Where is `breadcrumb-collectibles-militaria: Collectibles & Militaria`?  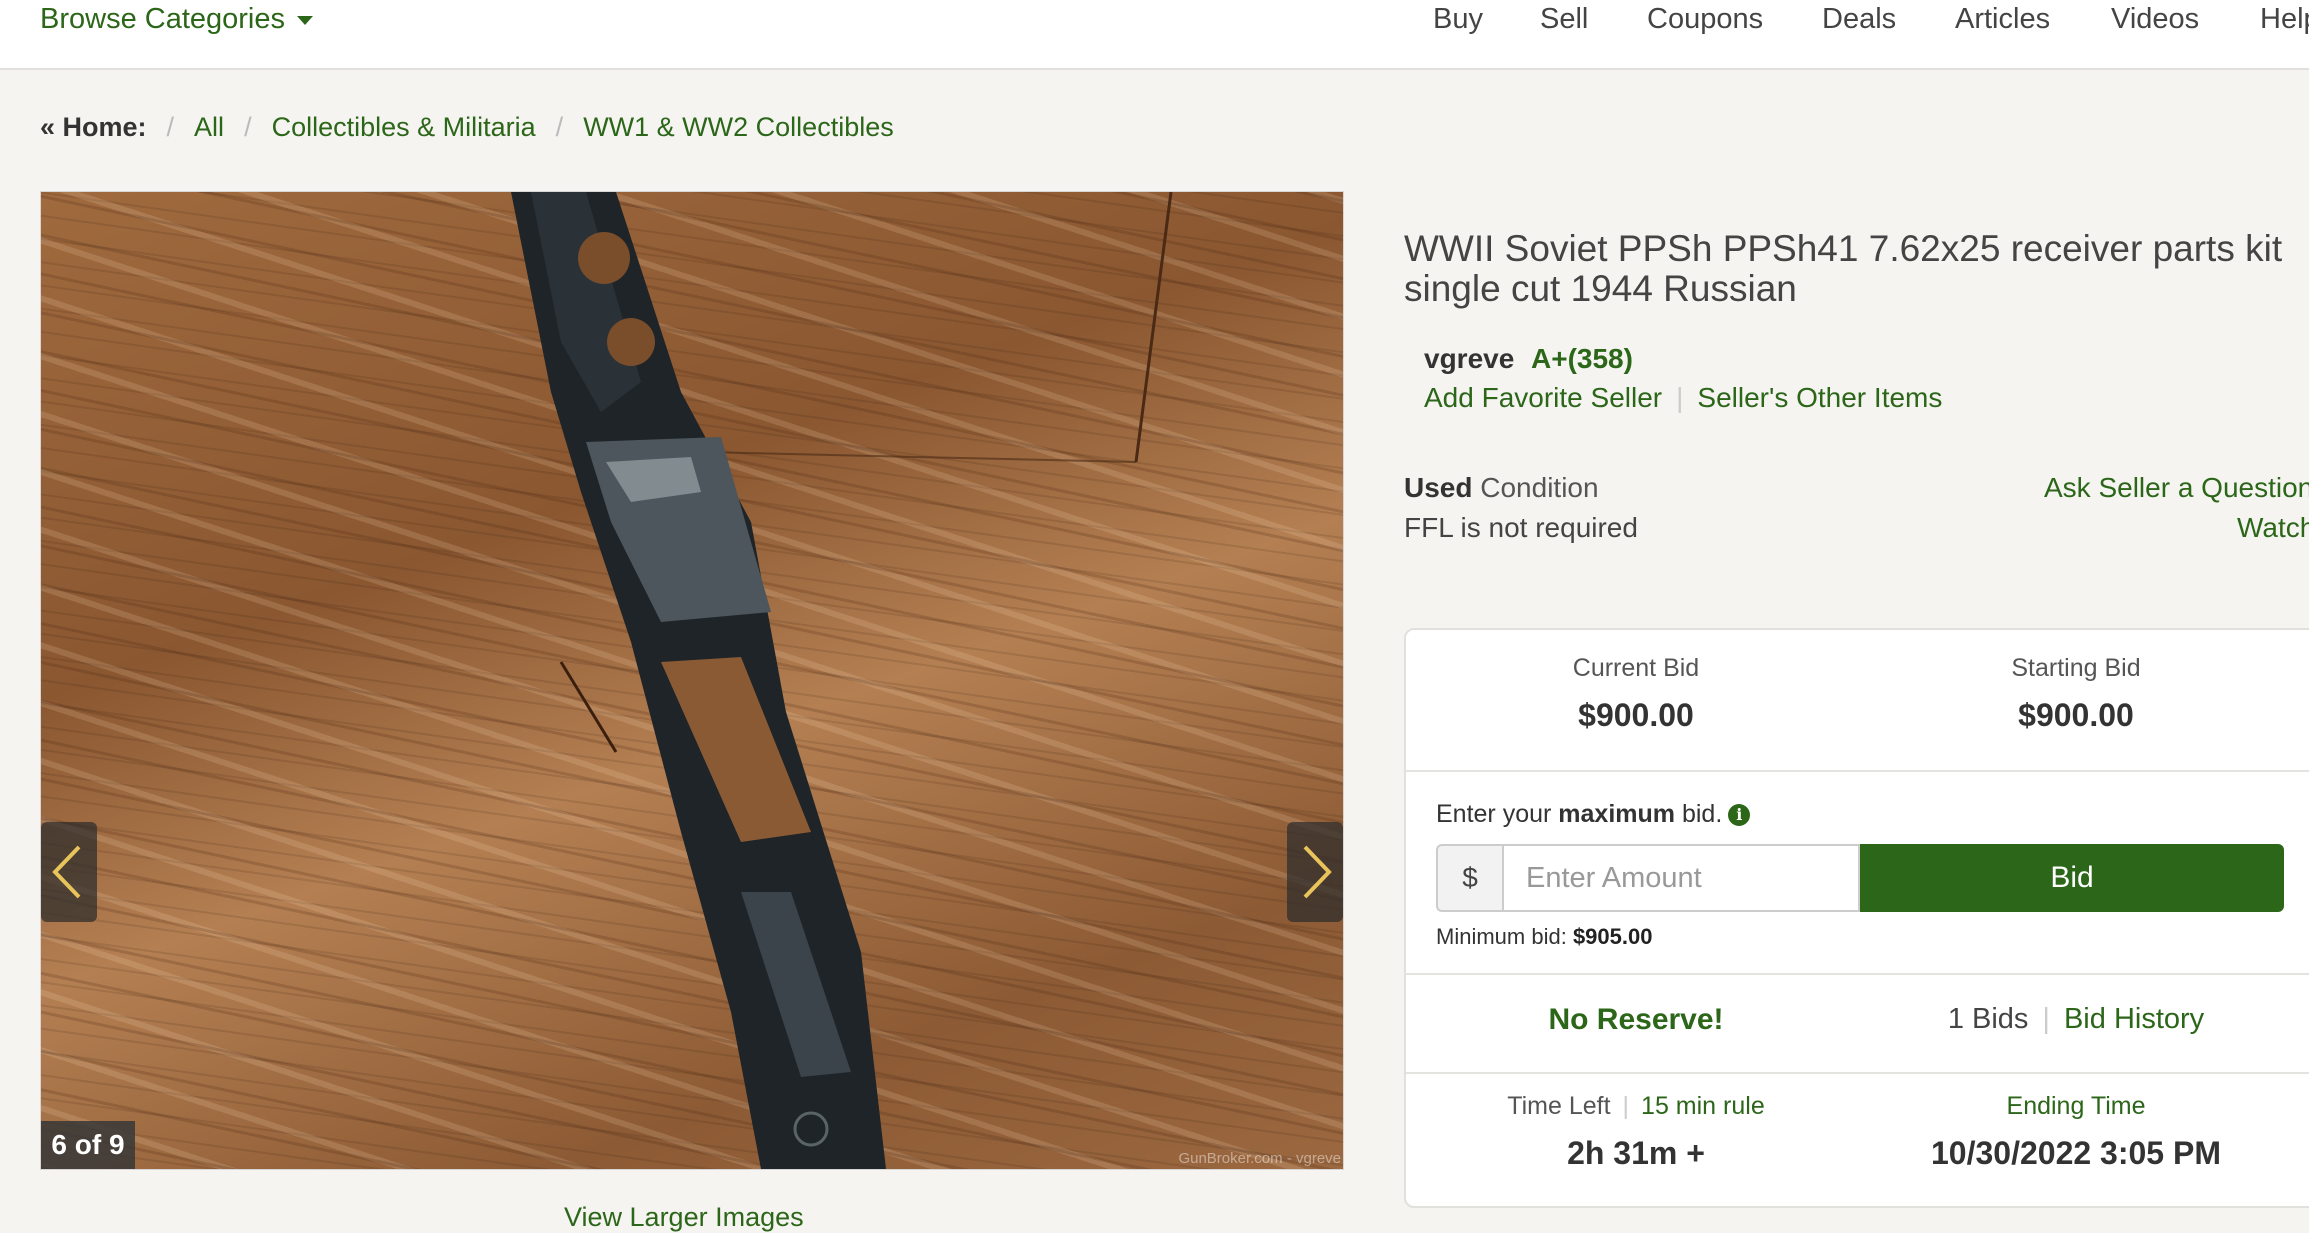
breadcrumb-collectibles-militaria: Collectibles & Militaria is located at coordinates (404, 127).